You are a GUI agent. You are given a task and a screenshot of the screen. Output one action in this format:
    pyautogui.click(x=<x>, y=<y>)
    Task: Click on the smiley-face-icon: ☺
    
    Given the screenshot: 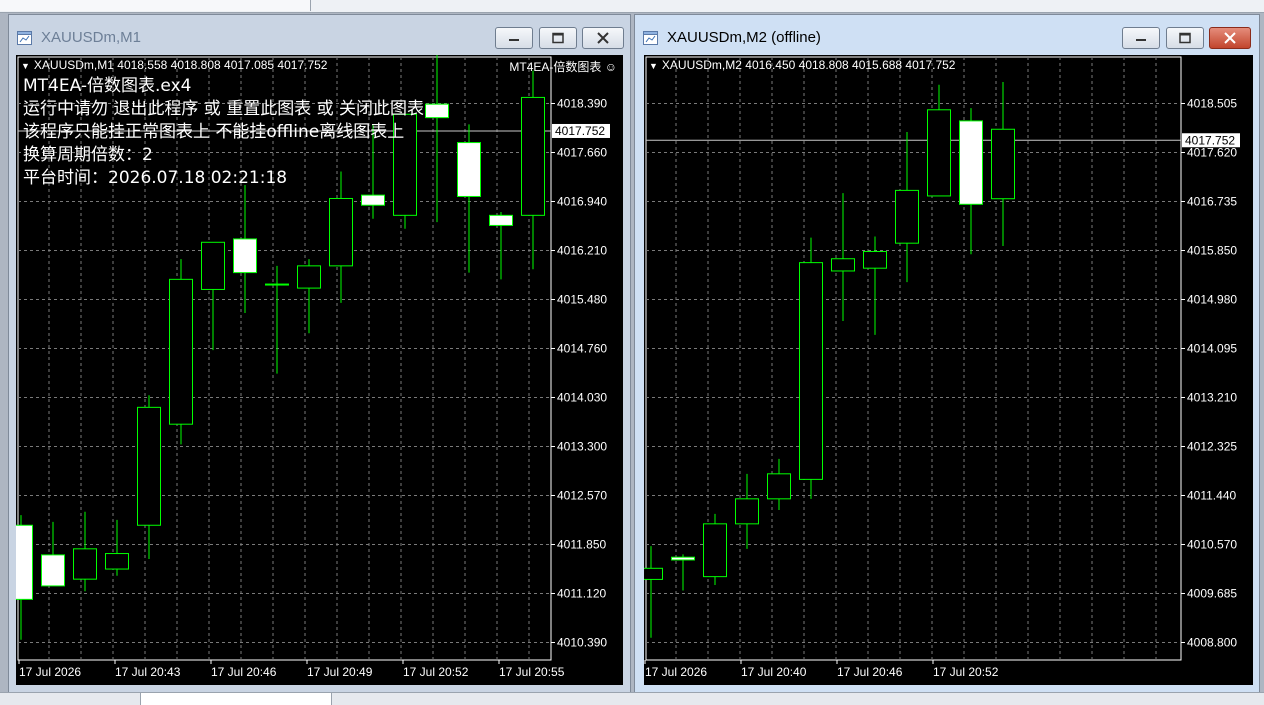 What is the action you would take?
    pyautogui.click(x=610, y=67)
    